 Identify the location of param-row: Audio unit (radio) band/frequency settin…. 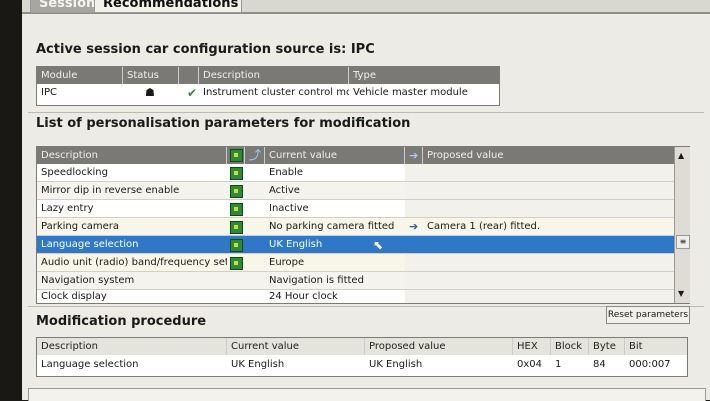
(356, 263).